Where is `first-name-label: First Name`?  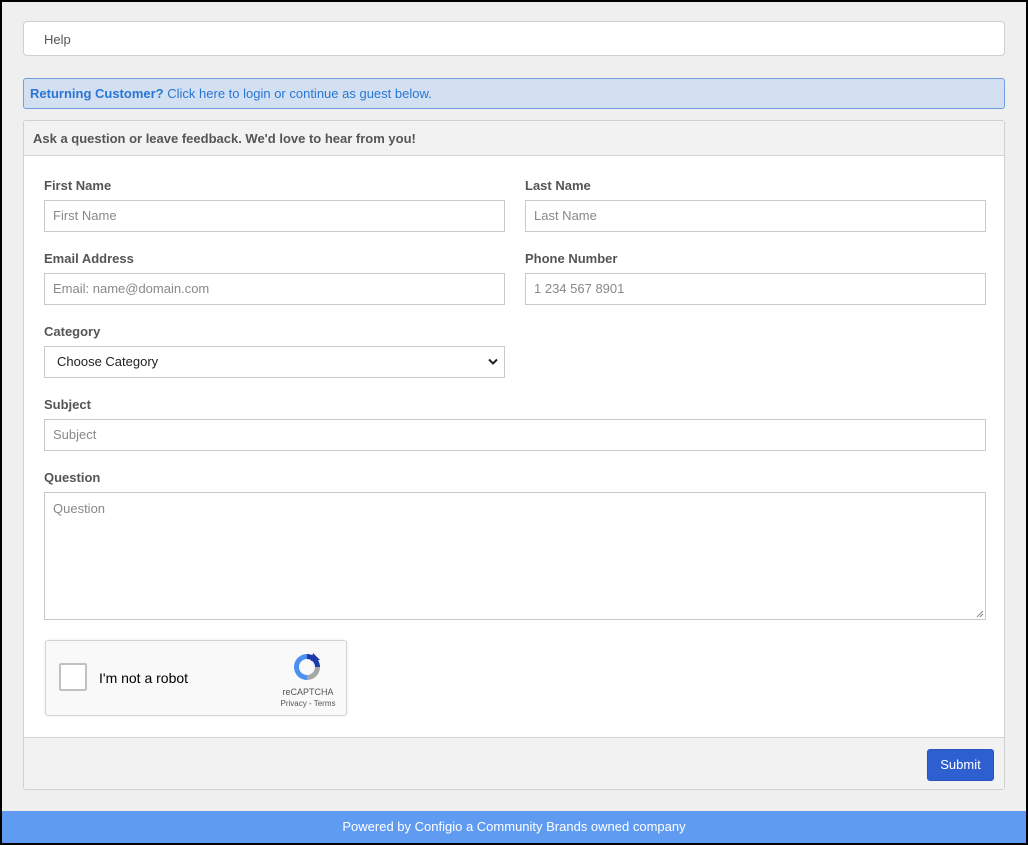 first-name-label: First Name is located at coordinates (78, 185).